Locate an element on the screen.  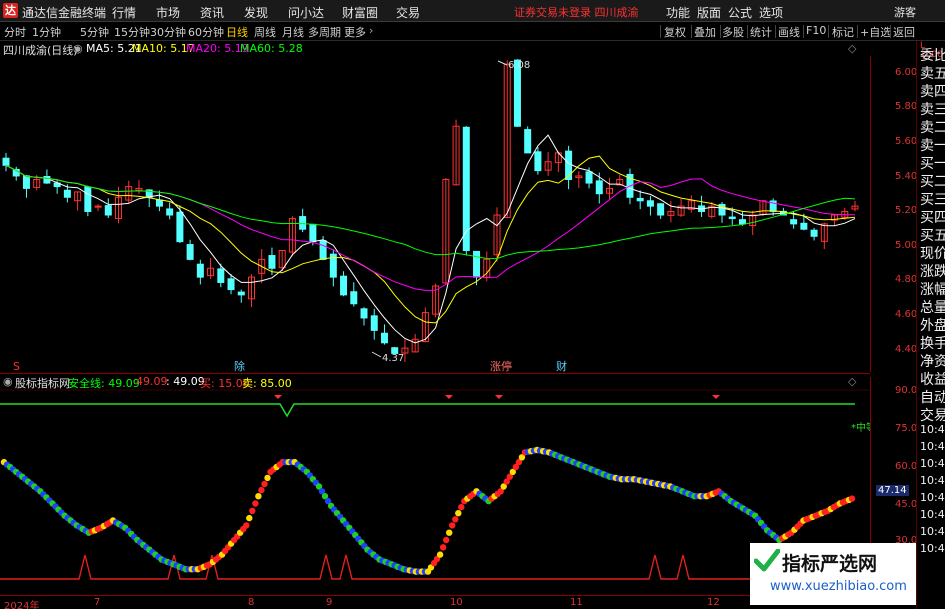
side-panel-label: 自动 is located at coordinates (932, 397).